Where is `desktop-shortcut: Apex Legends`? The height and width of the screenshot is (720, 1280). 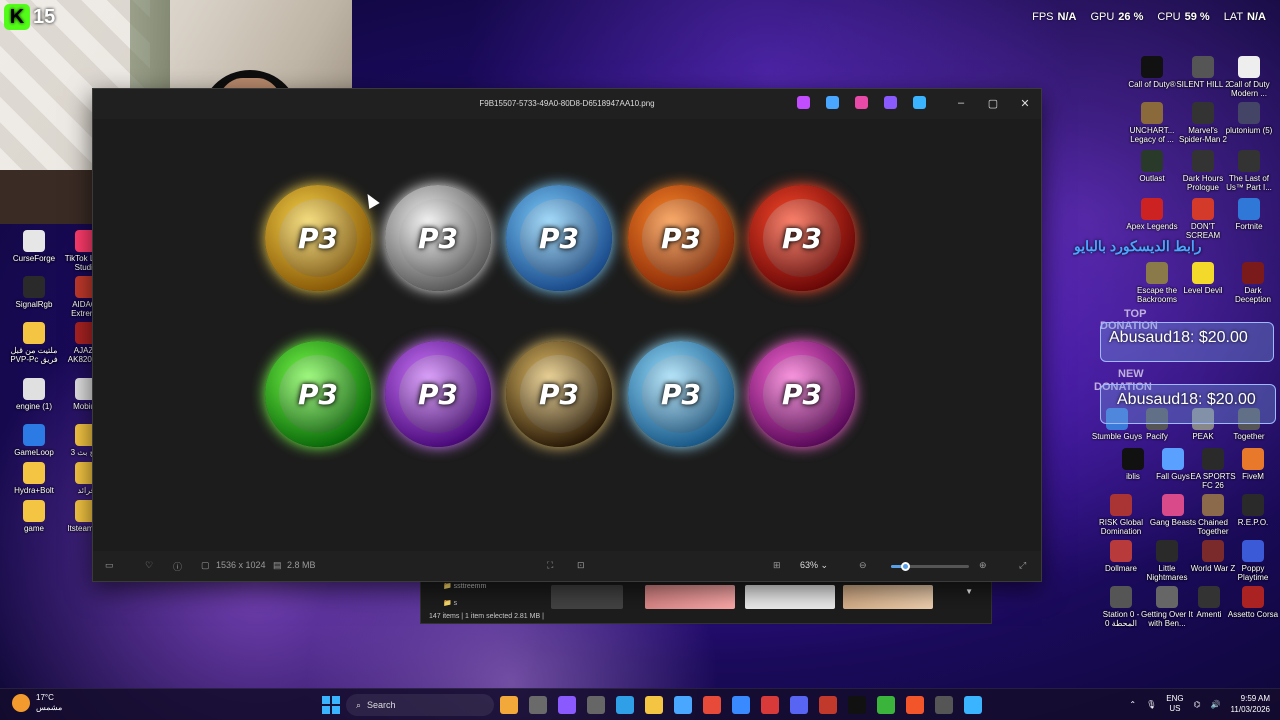
desktop-shortcut: Apex Legends is located at coordinates (1152, 214).